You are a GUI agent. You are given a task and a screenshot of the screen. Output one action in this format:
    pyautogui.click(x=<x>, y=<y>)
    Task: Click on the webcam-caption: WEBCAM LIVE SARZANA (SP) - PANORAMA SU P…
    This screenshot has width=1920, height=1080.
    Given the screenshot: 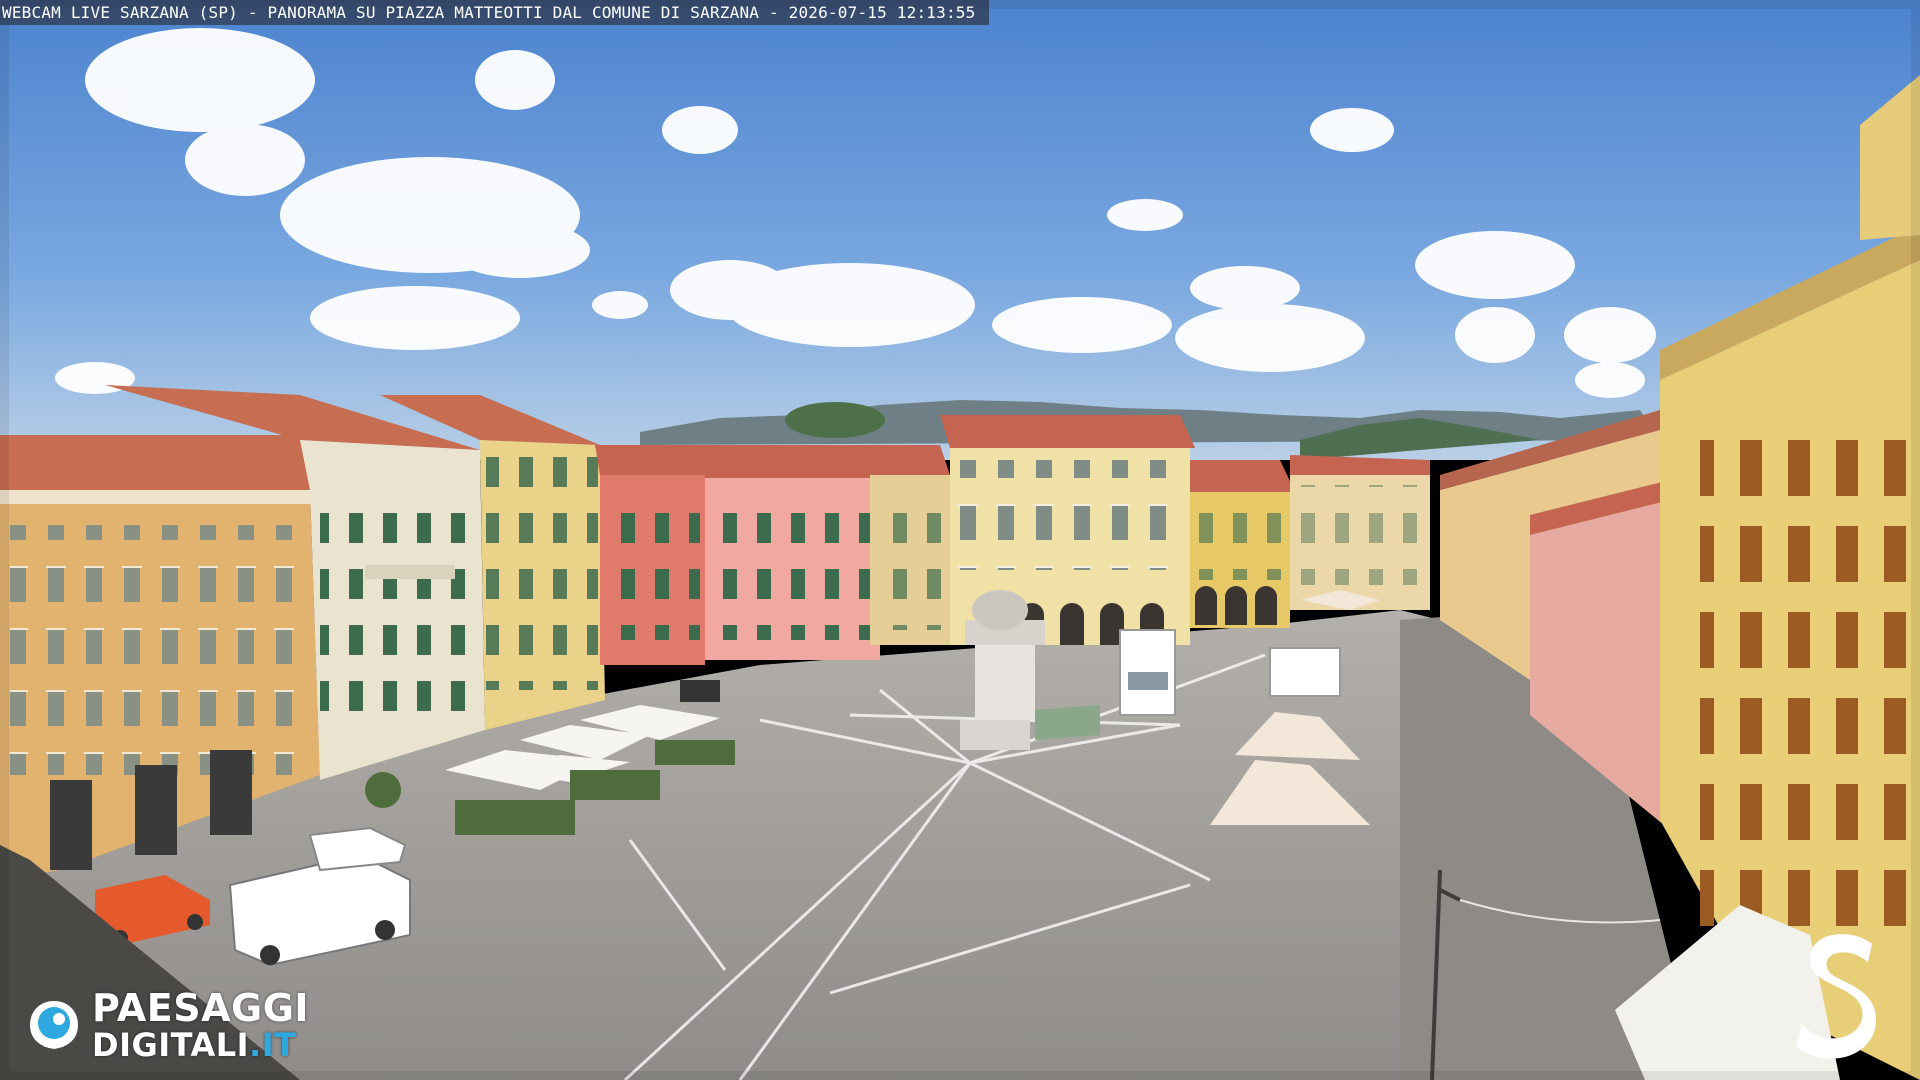 What is the action you would take?
    pyautogui.click(x=495, y=12)
    